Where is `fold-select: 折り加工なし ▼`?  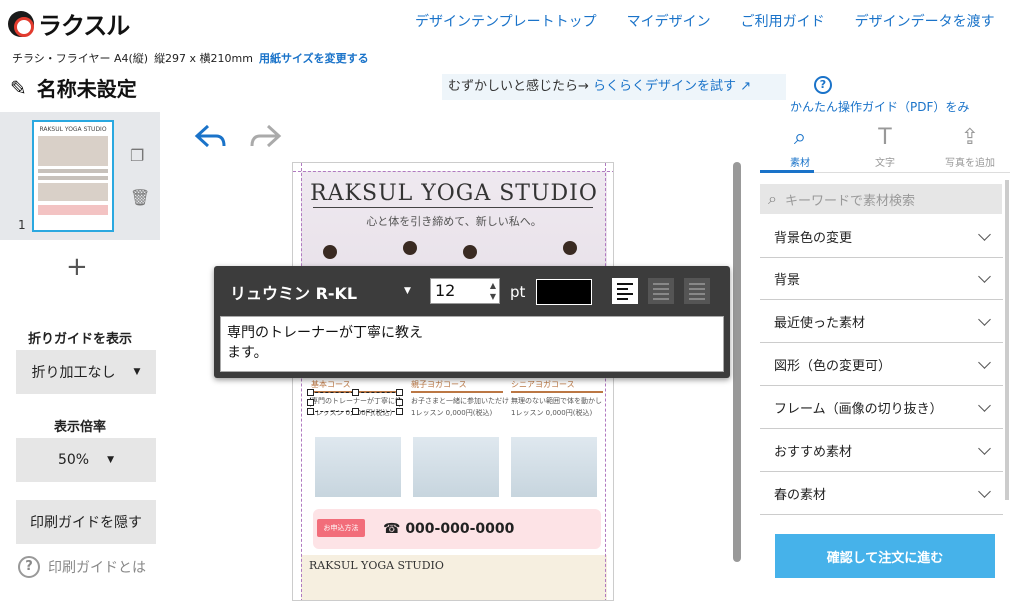
fold-select: 折り加工なし ▼ is located at coordinates (86, 372).